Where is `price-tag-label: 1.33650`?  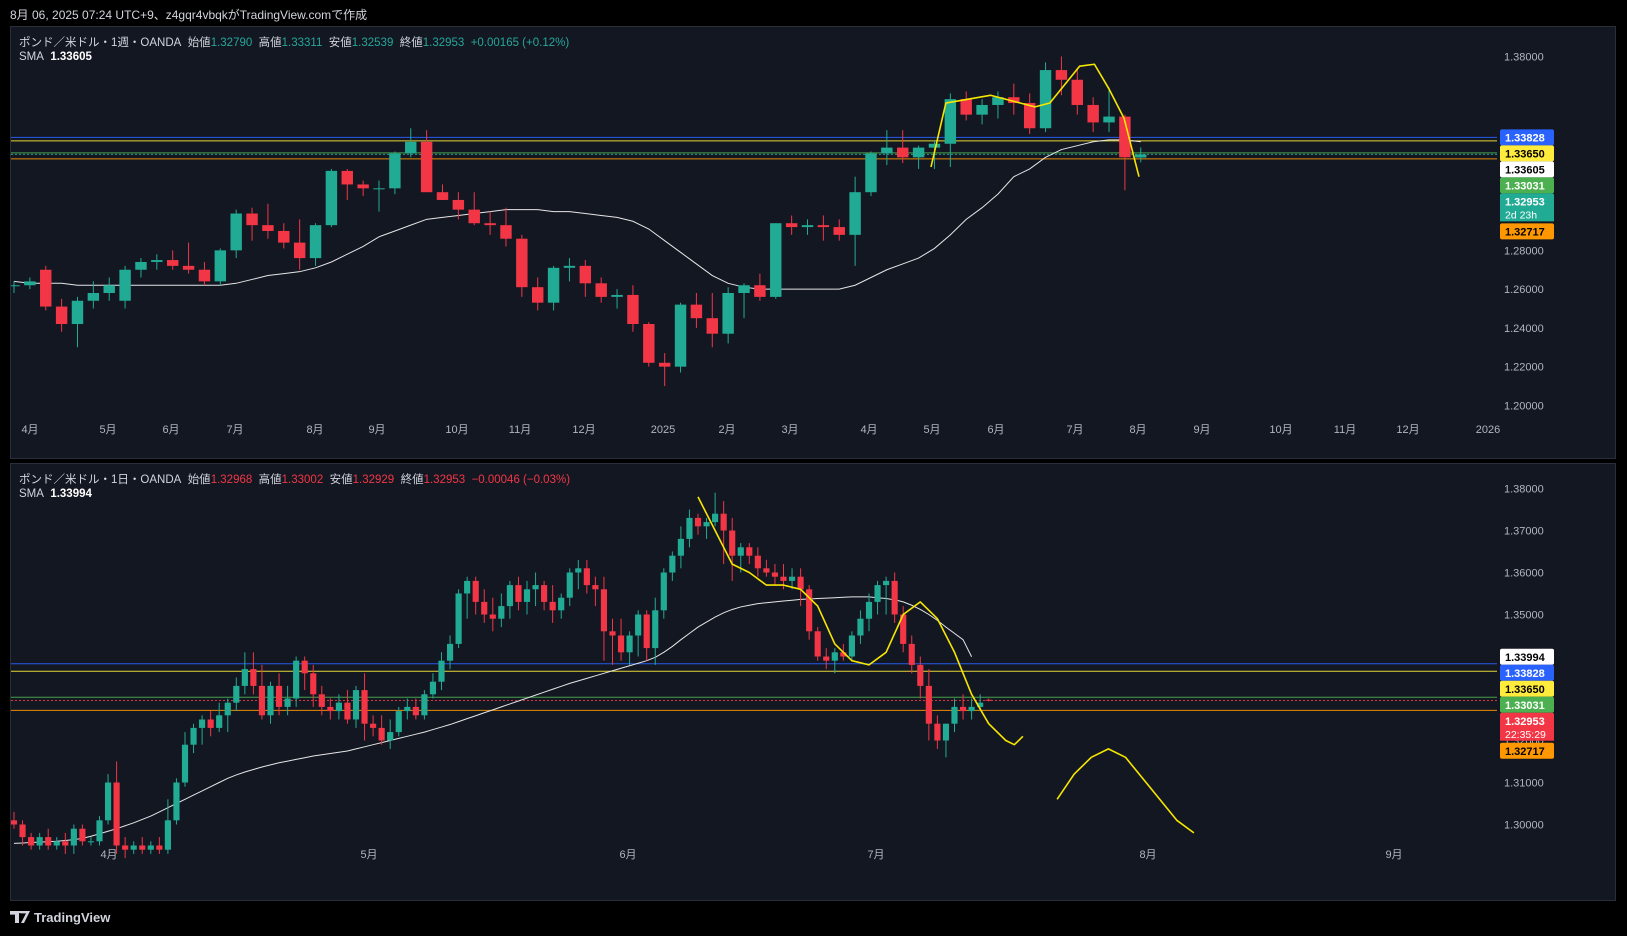 price-tag-label: 1.33650 is located at coordinates (1525, 154).